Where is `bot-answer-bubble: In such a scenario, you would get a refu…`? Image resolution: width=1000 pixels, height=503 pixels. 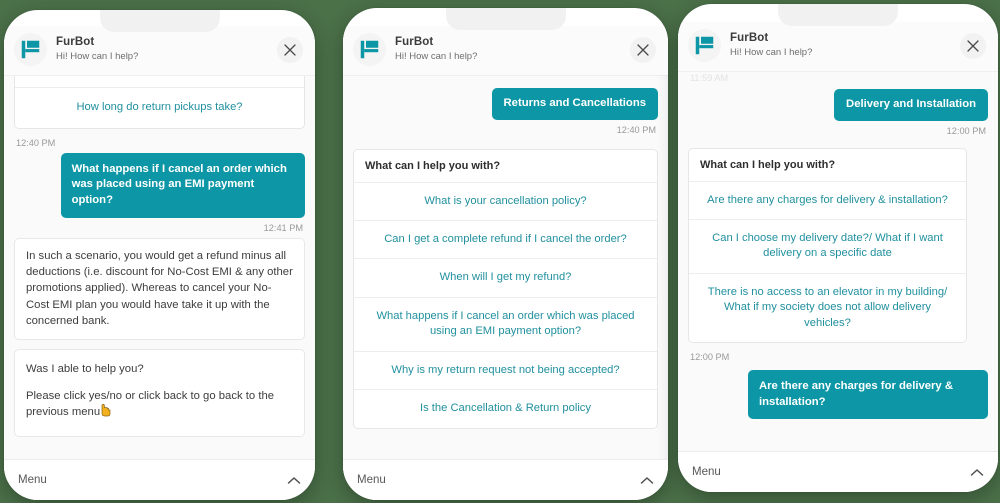
bot-answer-bubble: In such a scenario, you would get a refu… is located at coordinates (159, 288).